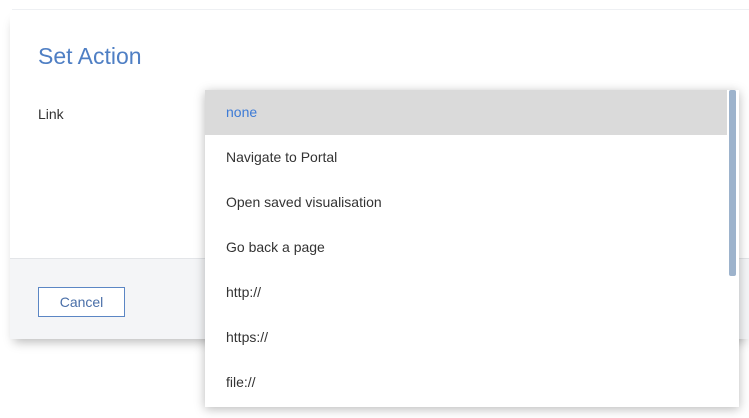  I want to click on dropdown-option-none: none, so click(466, 112).